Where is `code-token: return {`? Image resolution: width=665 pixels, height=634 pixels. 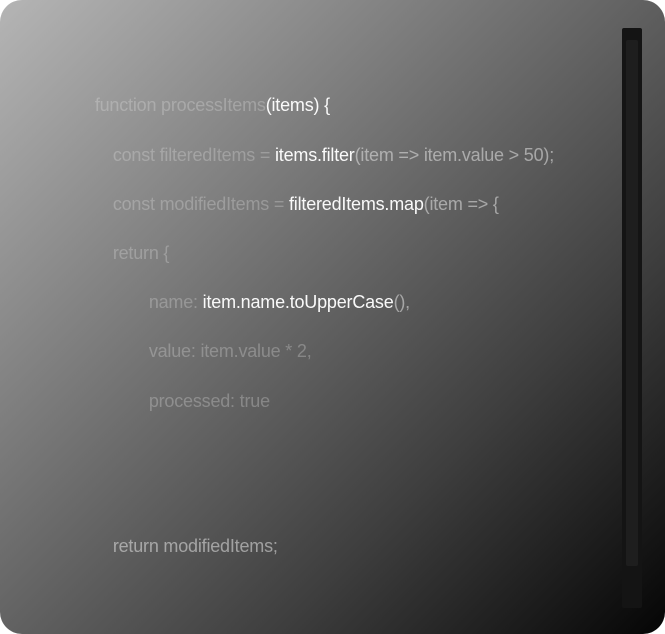 code-token: return { is located at coordinates (141, 253).